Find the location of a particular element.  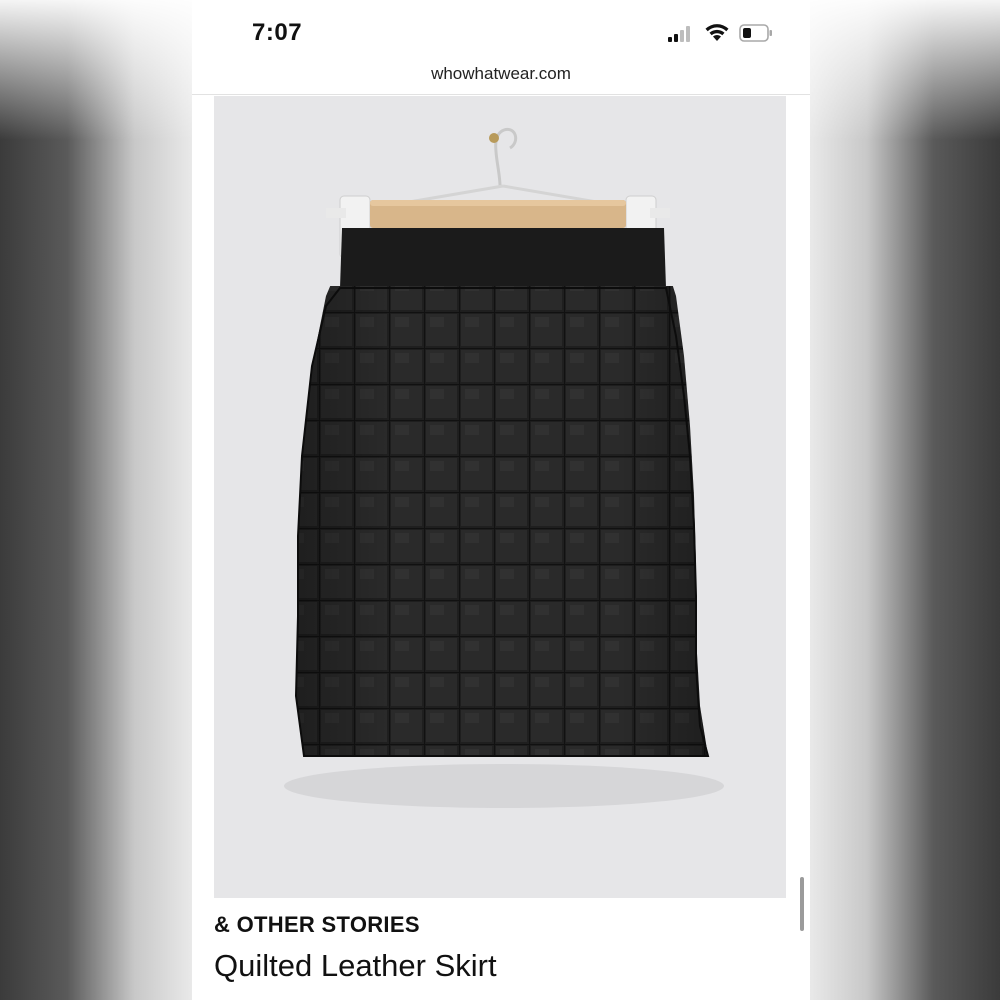

status-bar: 7:07 is located at coordinates (501, 32).